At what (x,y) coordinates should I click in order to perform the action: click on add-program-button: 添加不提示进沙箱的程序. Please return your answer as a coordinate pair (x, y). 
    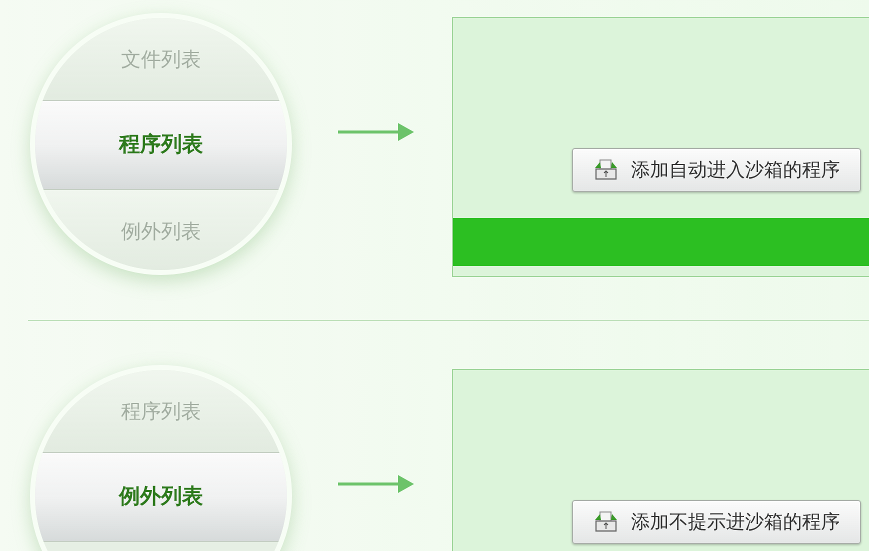
    Looking at the image, I should click on (716, 522).